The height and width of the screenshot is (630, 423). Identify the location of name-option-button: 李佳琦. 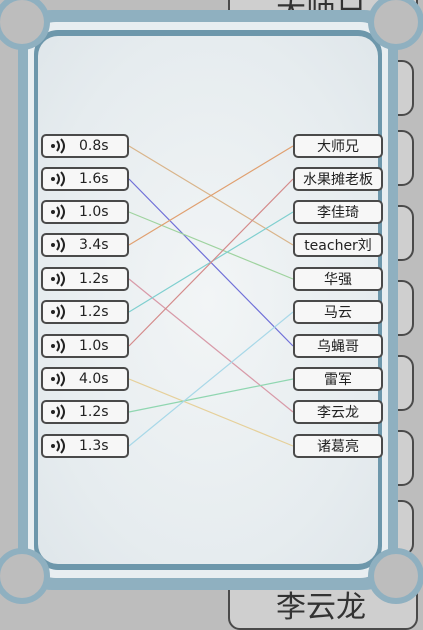
(338, 212).